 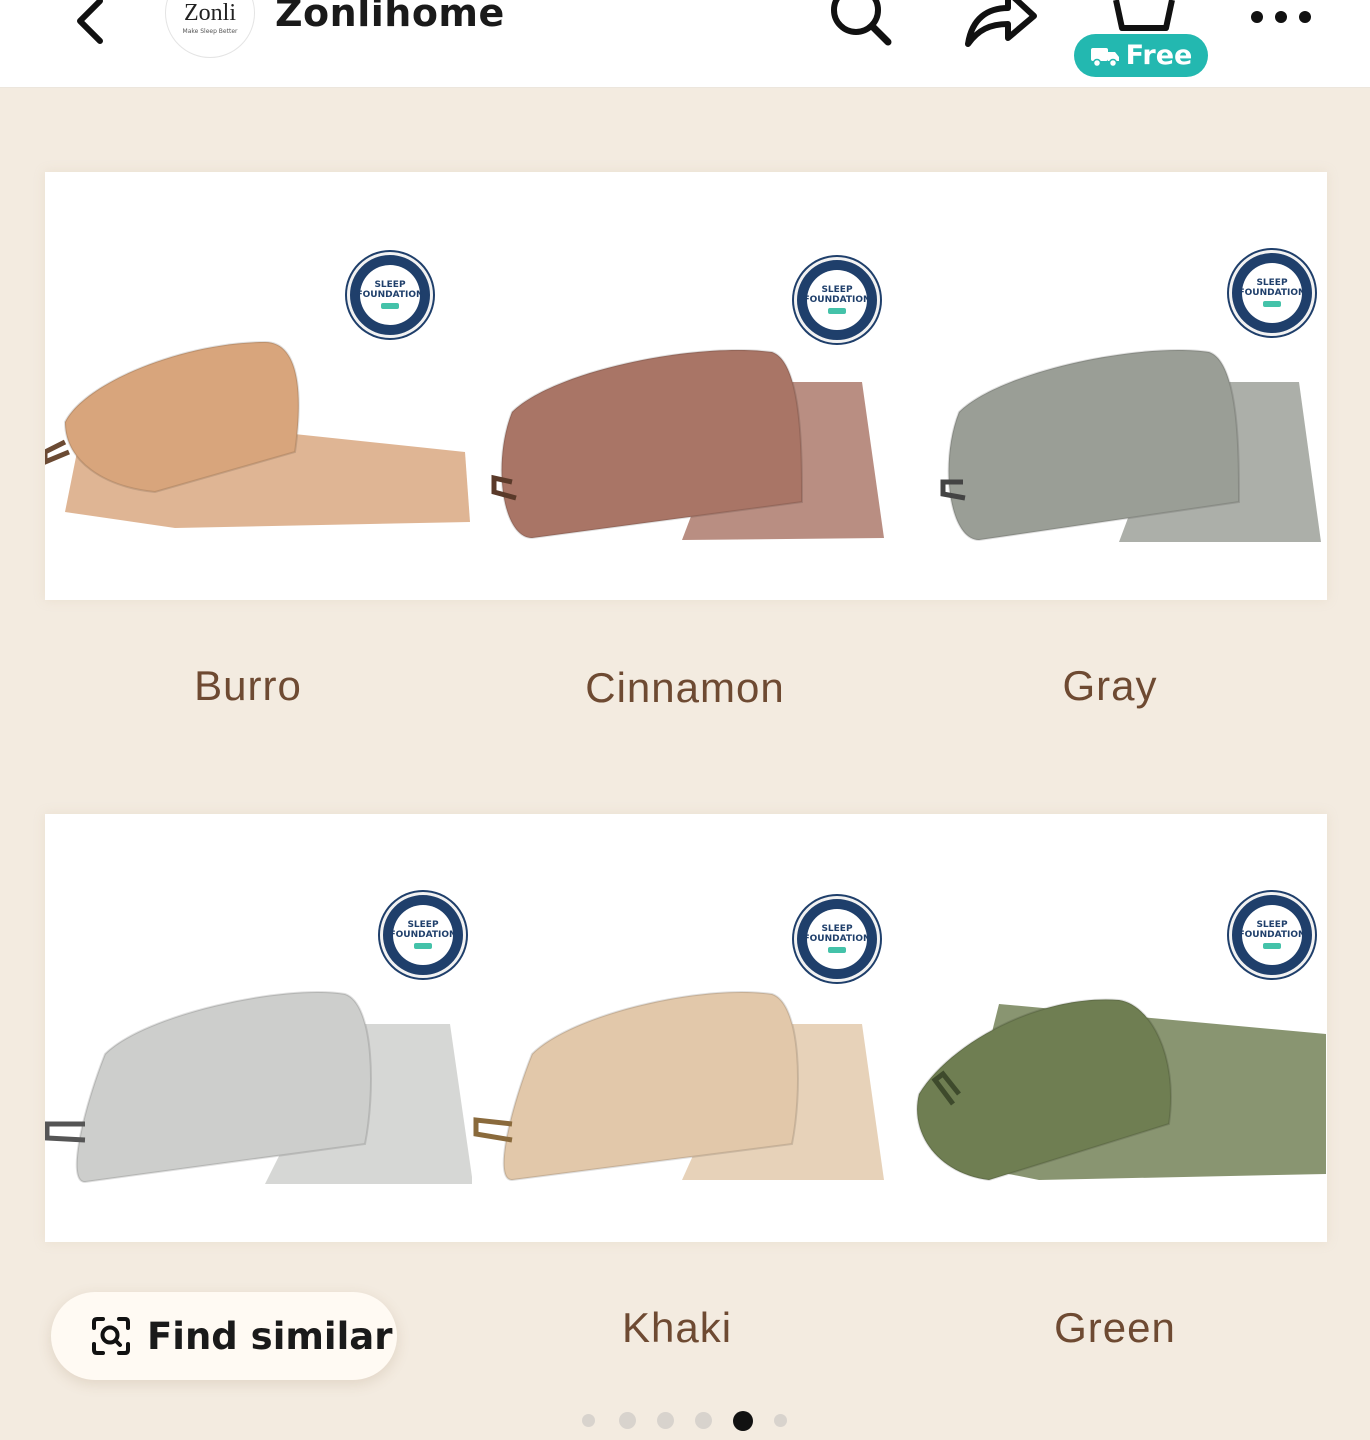 I want to click on cart-icon, so click(x=1144, y=15).